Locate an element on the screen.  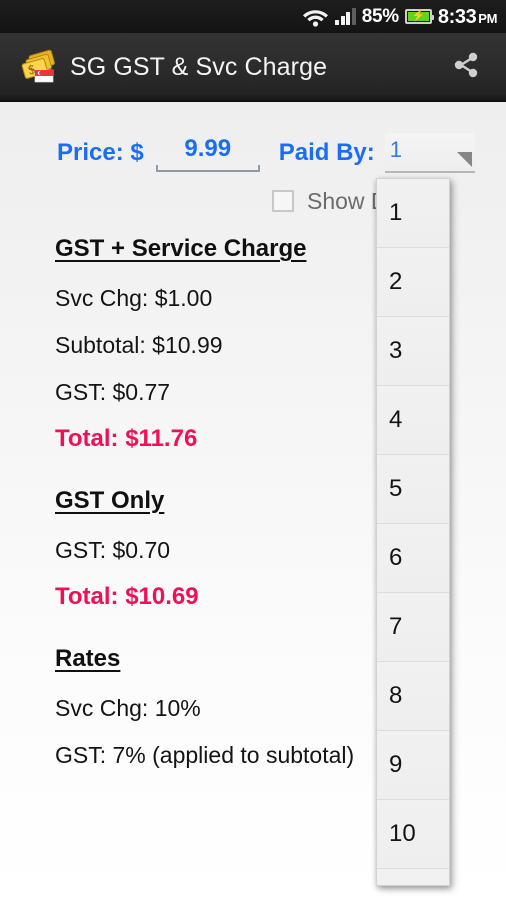
bolt-glyph: ⚡ is located at coordinates (418, 16).